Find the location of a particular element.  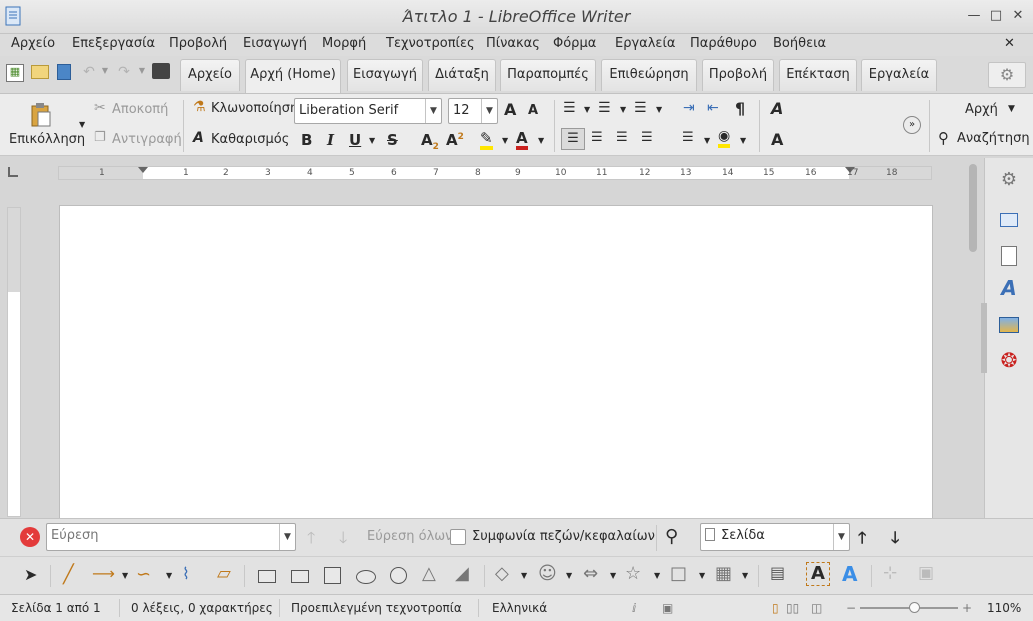

stars-icon: ☆ is located at coordinates (633, 573).